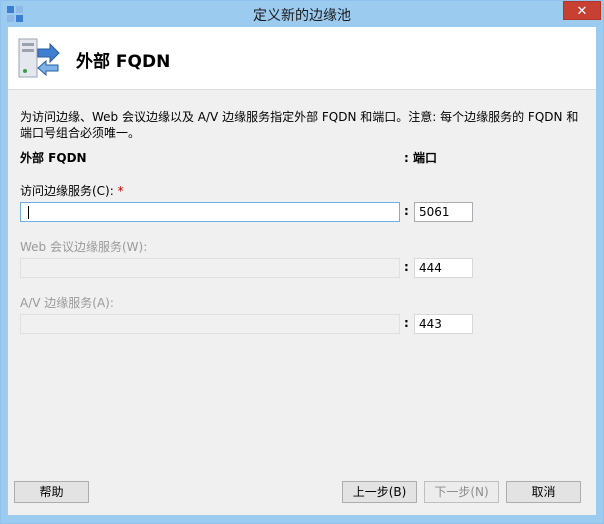  Describe the element at coordinates (210, 268) in the screenshot. I see `web-conf-edge-fqdn-input` at that location.